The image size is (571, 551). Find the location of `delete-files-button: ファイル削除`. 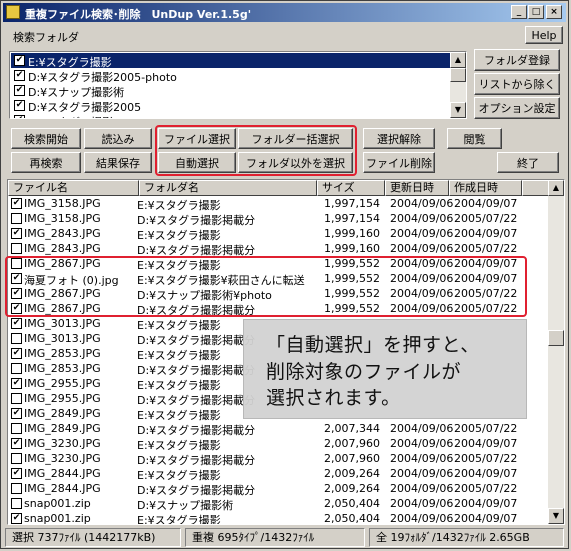

delete-files-button: ファイル削除 is located at coordinates (399, 162).